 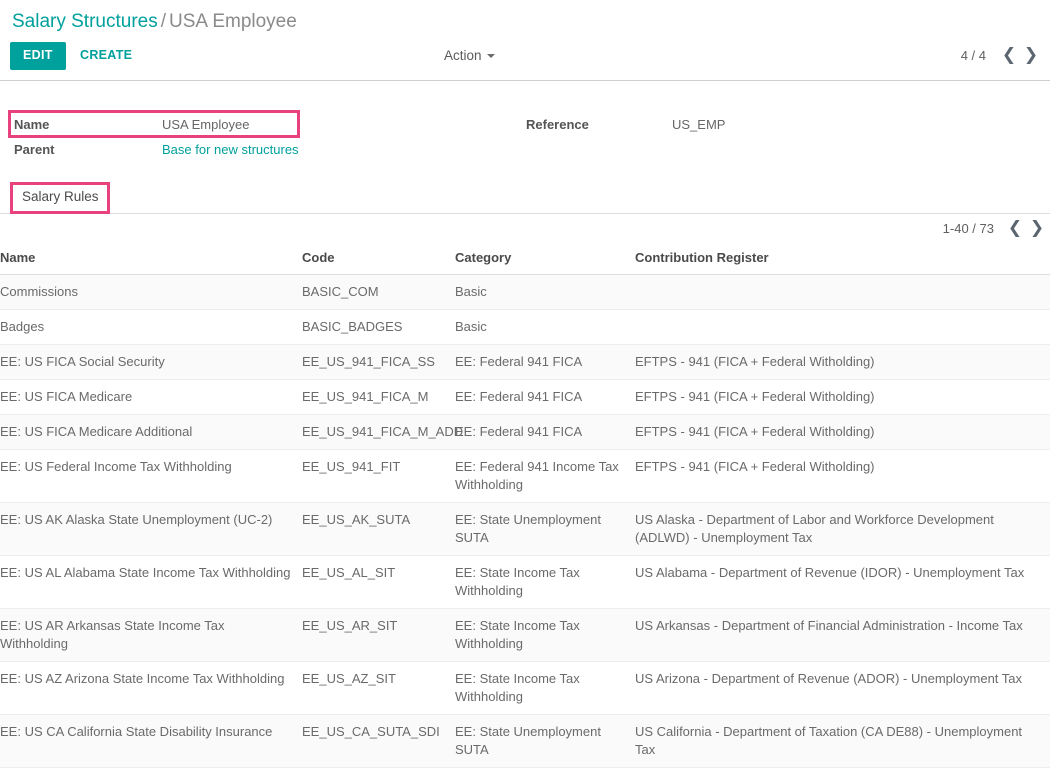 What do you see at coordinates (382, 432) in the screenshot?
I see `cell-code: EE_US_941_FICA_M_ADD` at bounding box center [382, 432].